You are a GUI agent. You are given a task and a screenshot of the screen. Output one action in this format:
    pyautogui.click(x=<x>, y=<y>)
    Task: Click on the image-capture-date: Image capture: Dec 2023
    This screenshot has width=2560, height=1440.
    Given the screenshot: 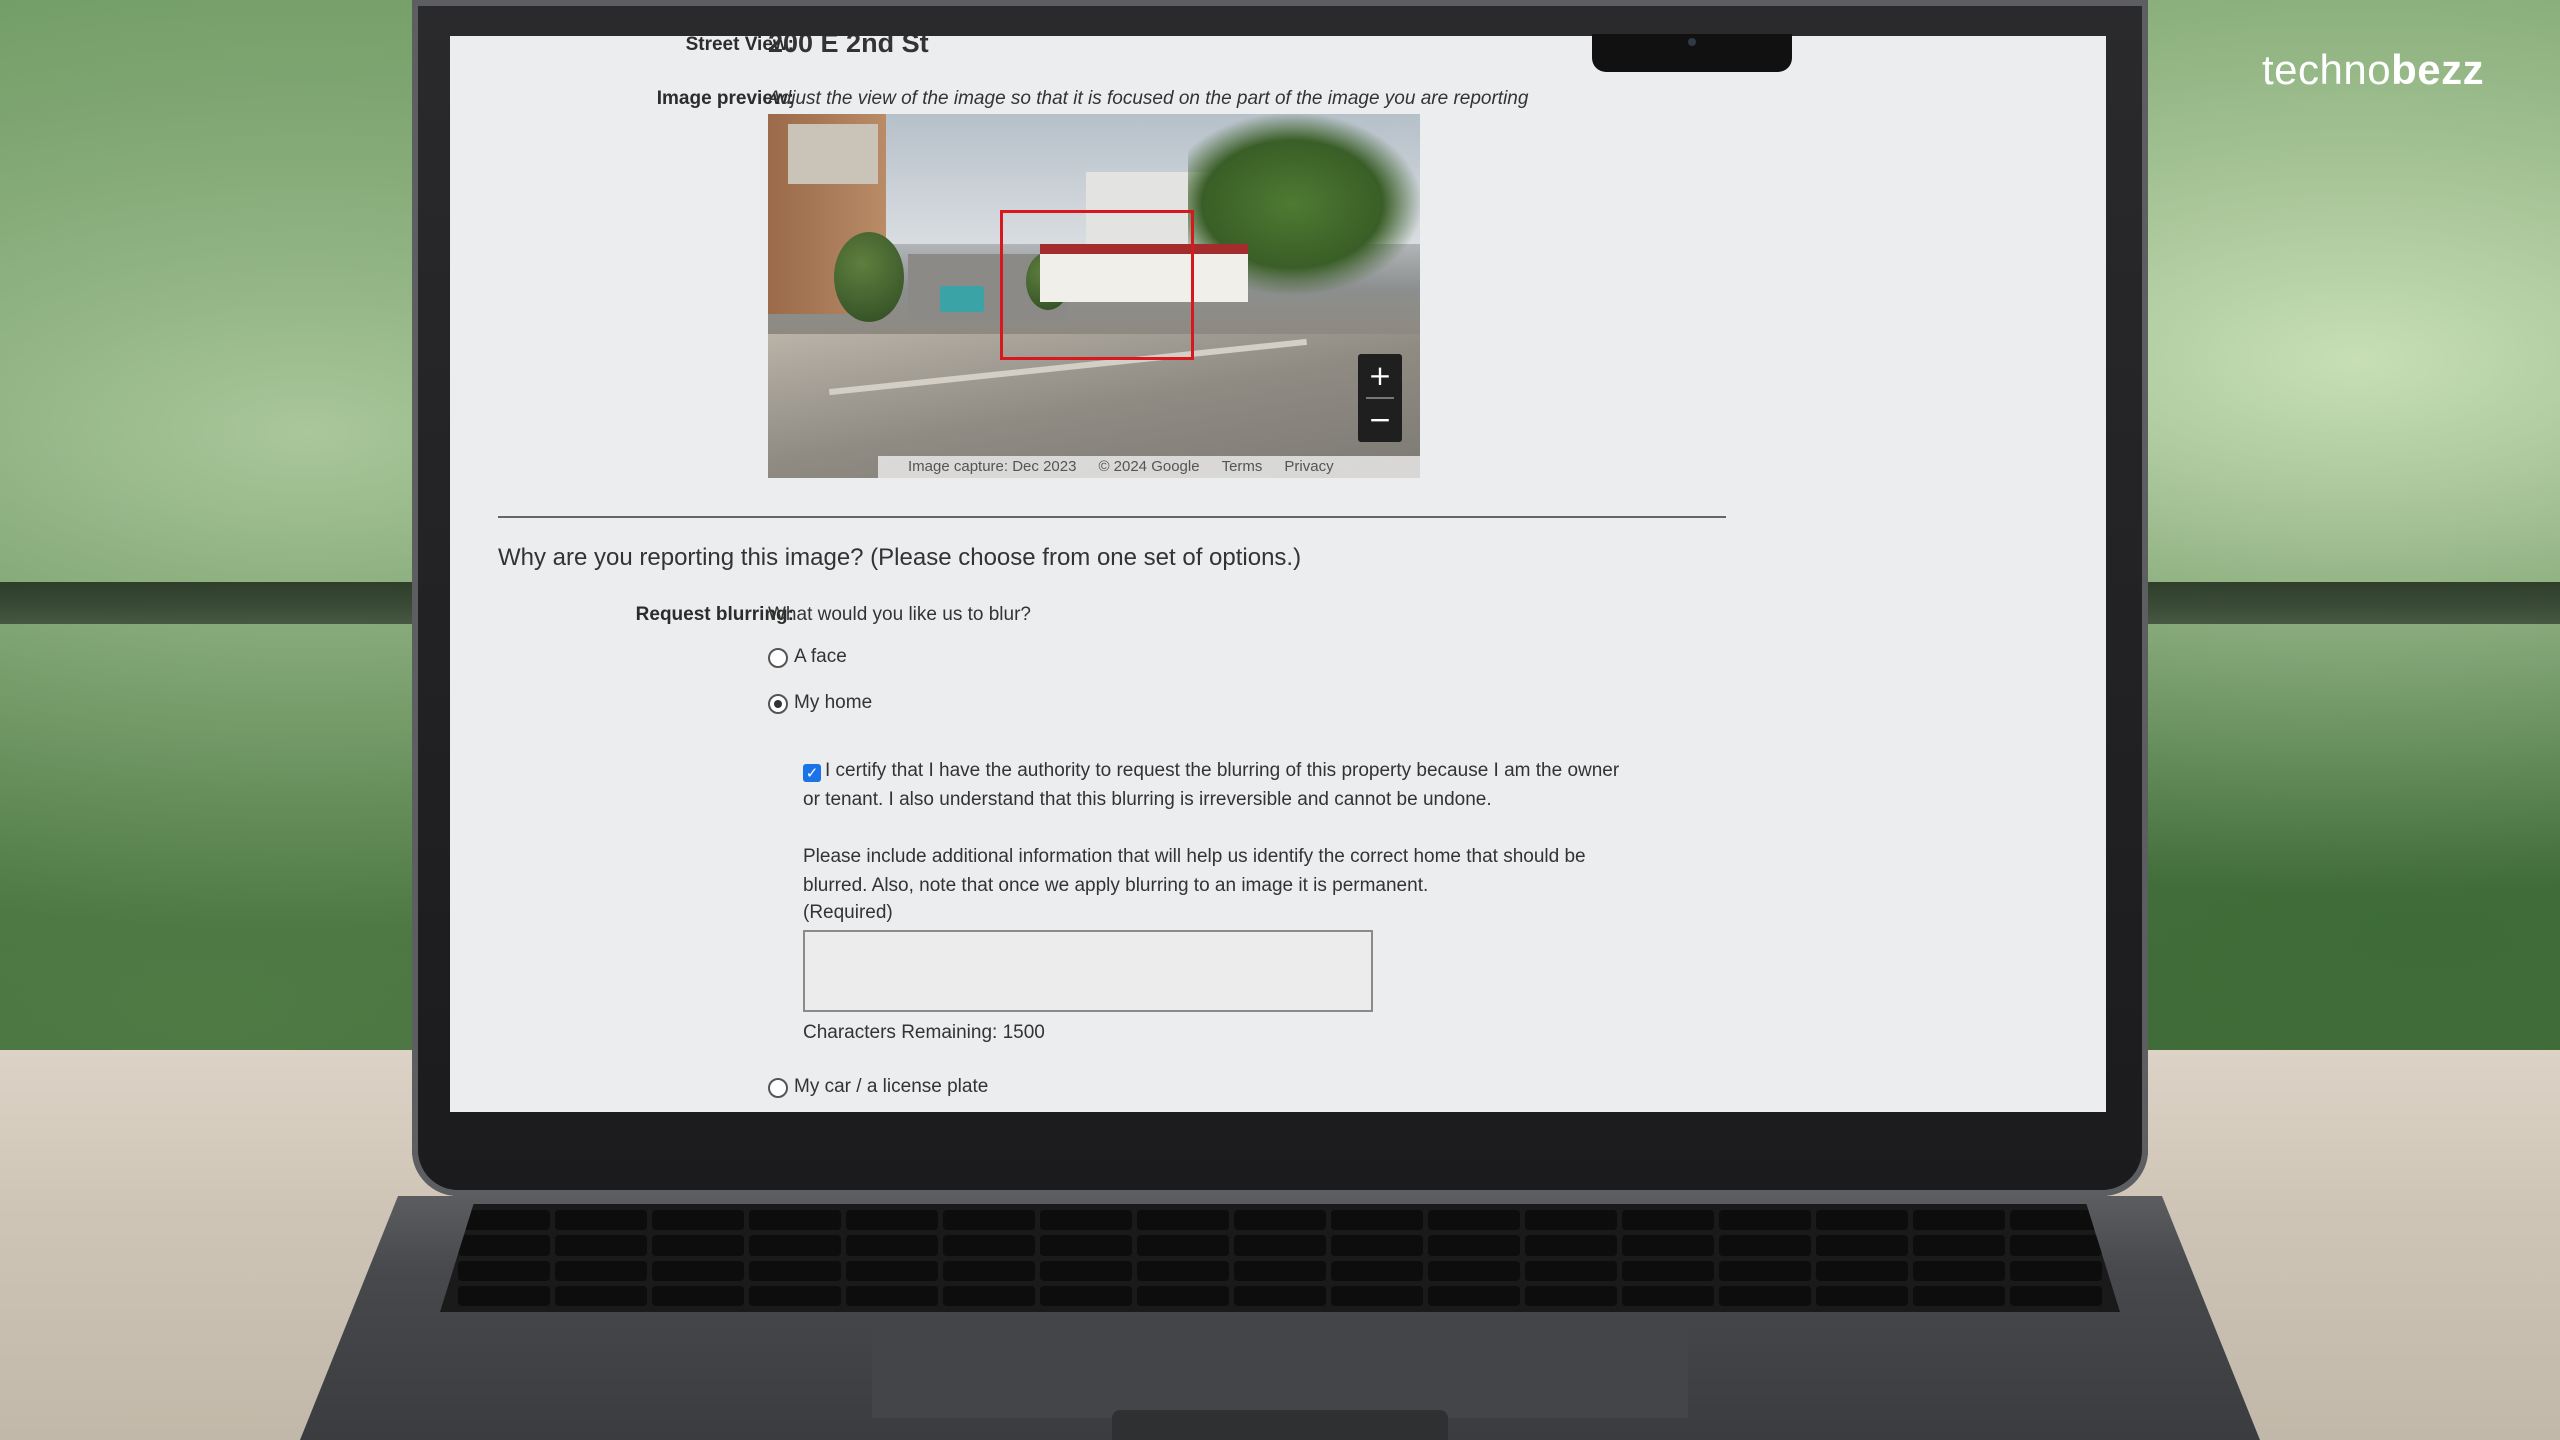 What is the action you would take?
    pyautogui.click(x=992, y=466)
    